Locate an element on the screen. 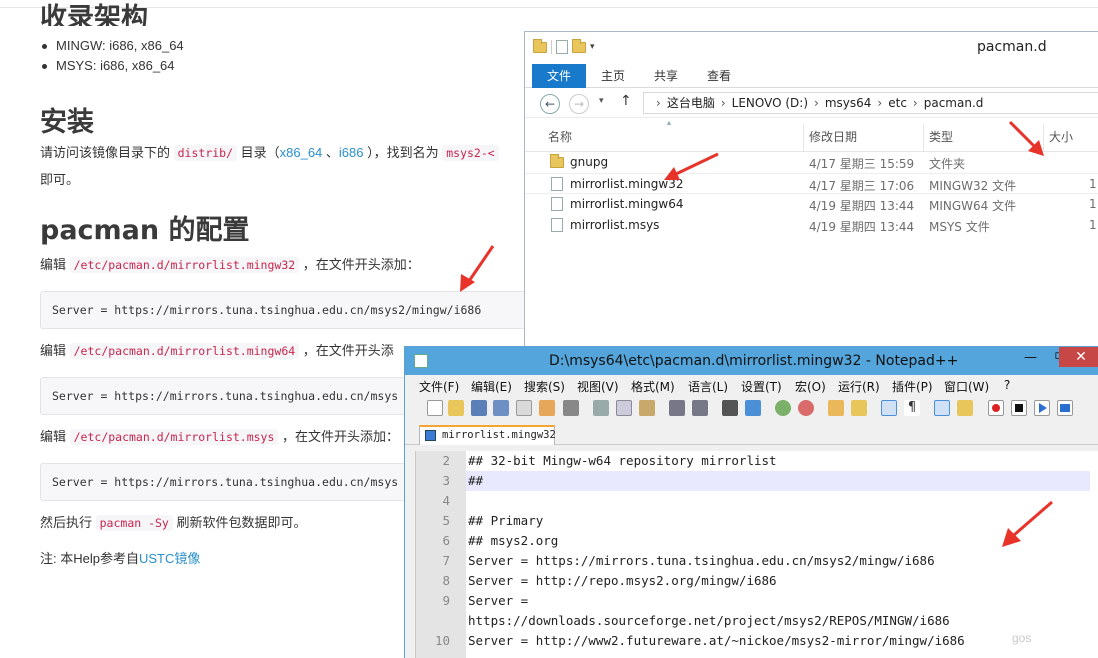 Image resolution: width=1098 pixels, height=658 pixels. menu-language: 语言(L) is located at coordinates (708, 386).